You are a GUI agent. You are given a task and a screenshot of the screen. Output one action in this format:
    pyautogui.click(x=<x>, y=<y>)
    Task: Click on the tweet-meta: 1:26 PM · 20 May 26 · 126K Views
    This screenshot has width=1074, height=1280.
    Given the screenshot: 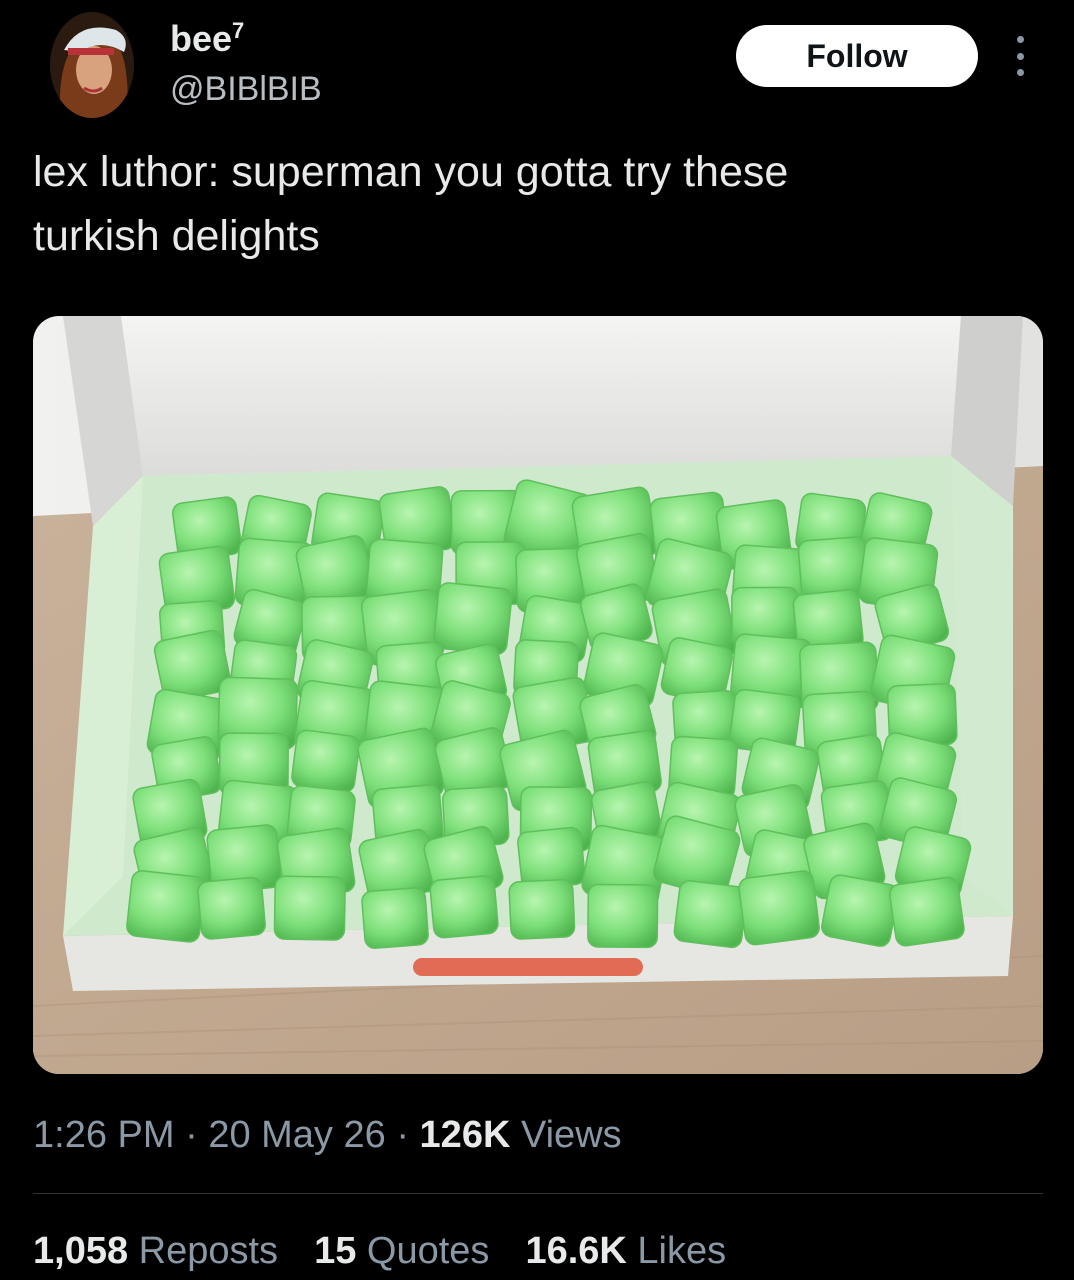 What is the action you would take?
    pyautogui.click(x=327, y=1135)
    